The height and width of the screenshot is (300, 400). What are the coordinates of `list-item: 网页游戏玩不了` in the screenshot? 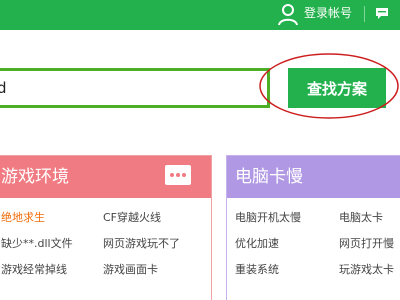 It's located at (141, 244).